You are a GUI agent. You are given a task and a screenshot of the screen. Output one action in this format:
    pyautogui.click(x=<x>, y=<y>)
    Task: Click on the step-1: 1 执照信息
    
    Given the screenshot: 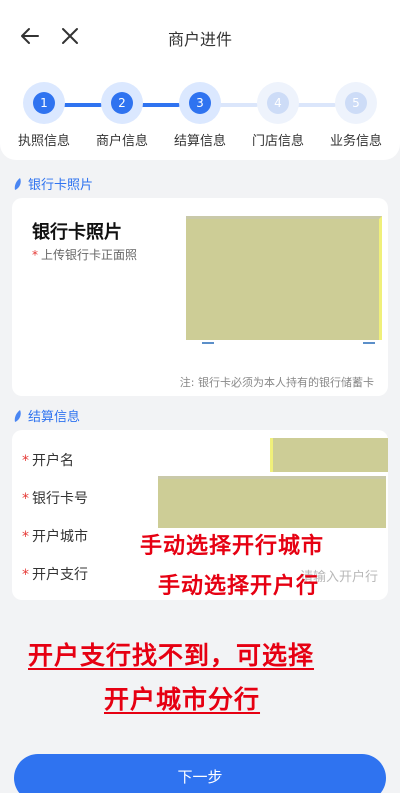 What is the action you would take?
    pyautogui.click(x=44, y=115)
    